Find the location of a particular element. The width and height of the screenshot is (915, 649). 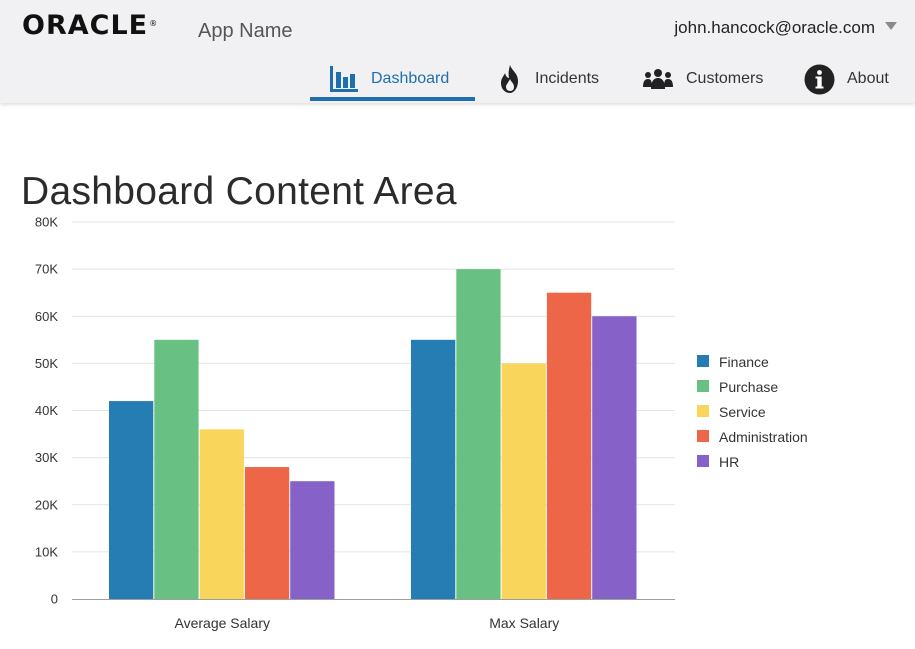

tab-dashboard-label: Dashboard is located at coordinates (410, 78).